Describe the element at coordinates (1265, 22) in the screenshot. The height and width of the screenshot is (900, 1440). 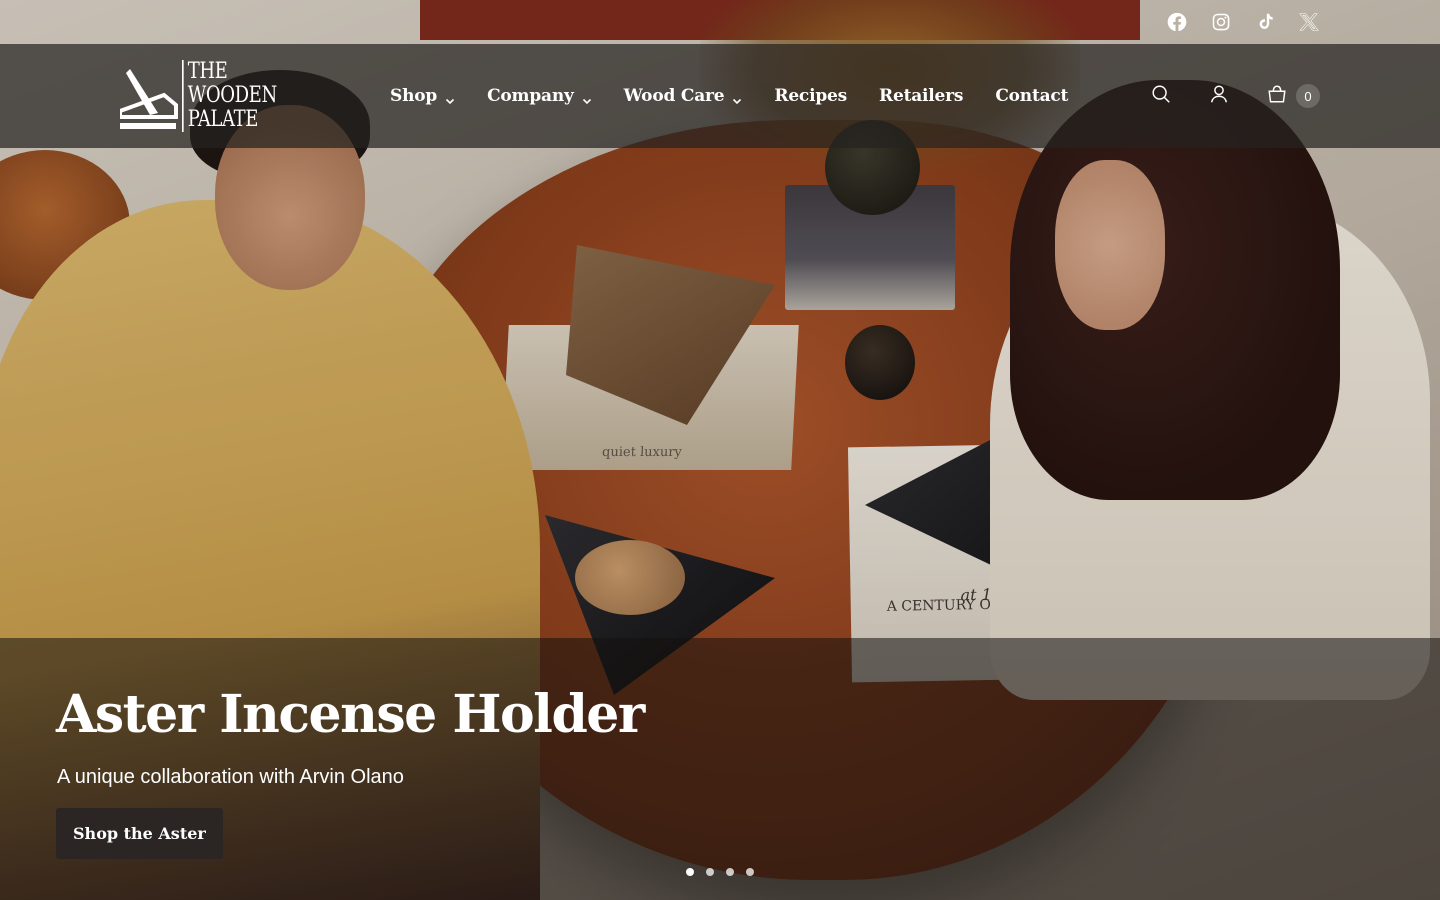
I see `tiktok-icon` at that location.